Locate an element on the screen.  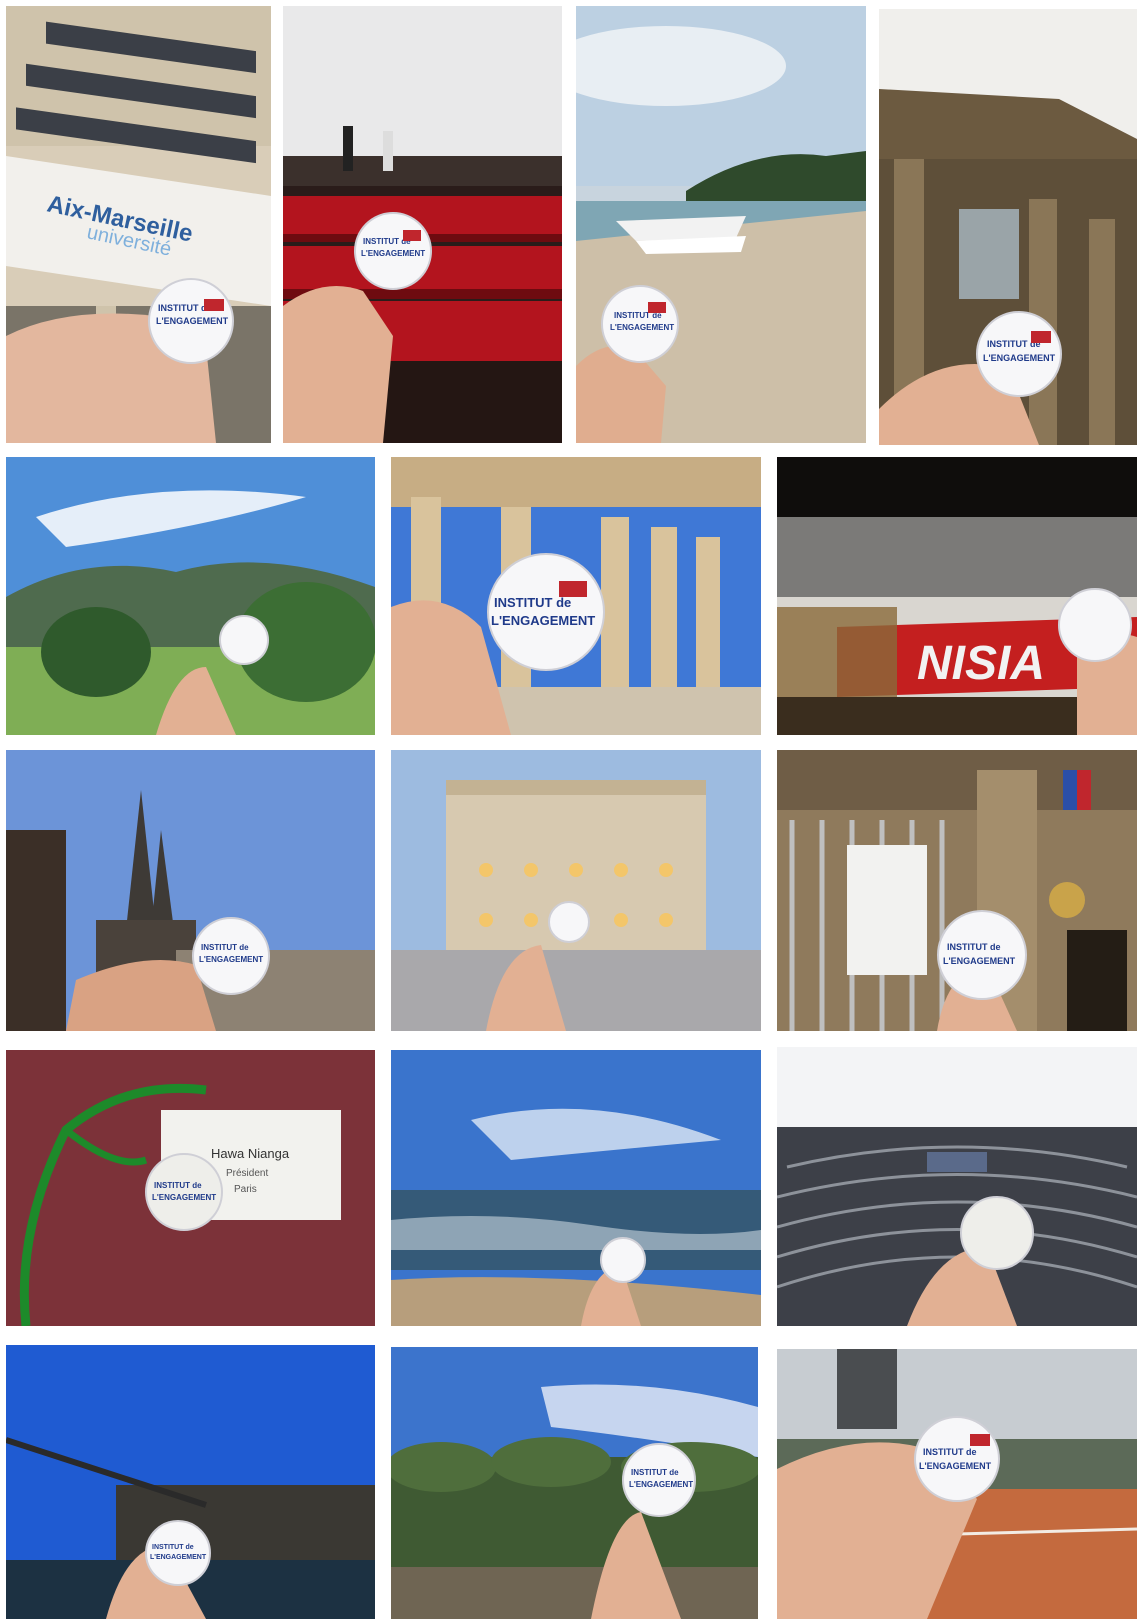
gallery-photo-cathedral: INSTITUT de L'ENGAGEMENT is located at coordinates (190, 890).